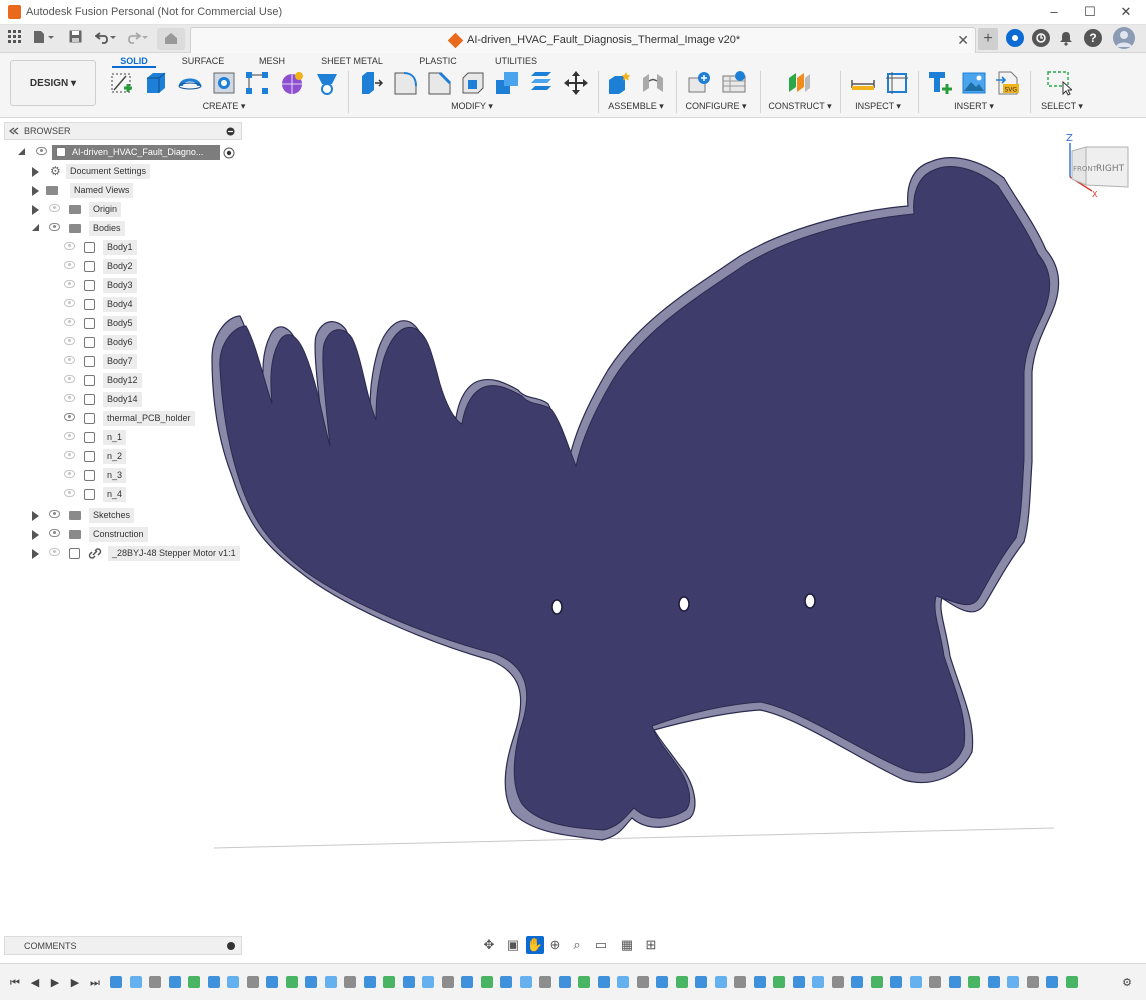 This screenshot has width=1146, height=1000. What do you see at coordinates (138, 39) in the screenshot?
I see `redo-icon` at bounding box center [138, 39].